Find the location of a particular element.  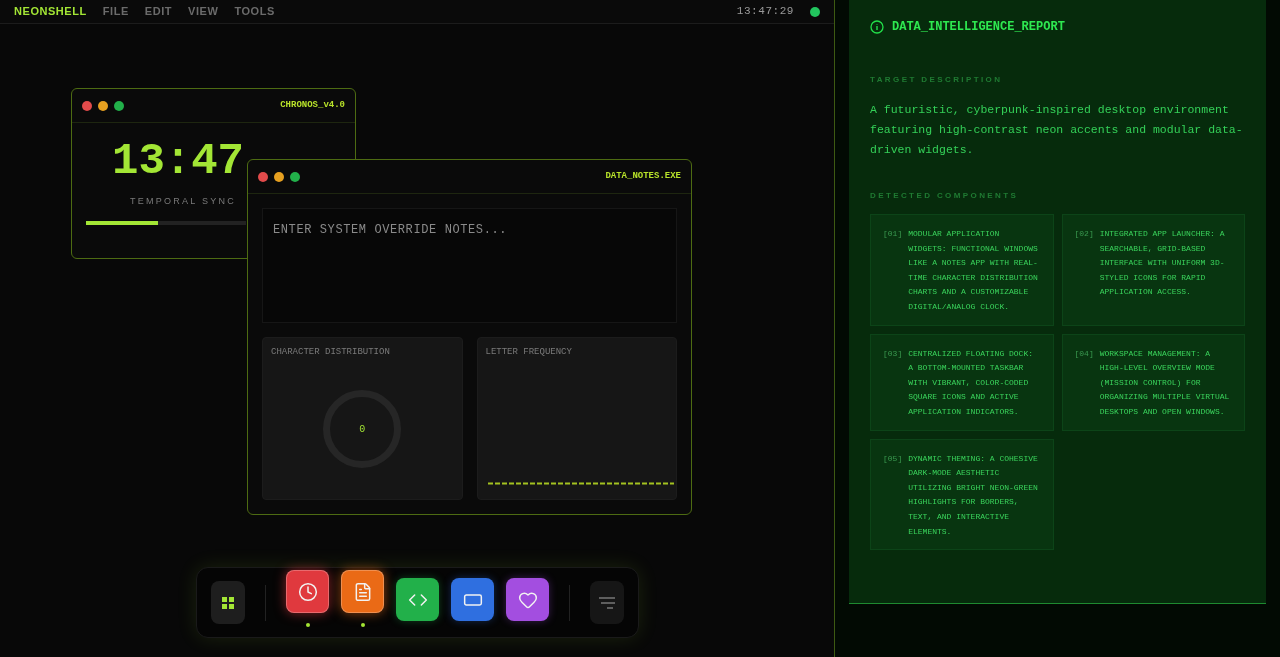

component-text: DYNAMIC THEMING: A COHESIVE DARK-MODE AESTHETIC UTILIZING BRIGHT NEON-GREEN HIGHLIGHTS FOR BORDERS, TEXT, AND INTERACTIVE ELEMENTS. is located at coordinates (973, 495).